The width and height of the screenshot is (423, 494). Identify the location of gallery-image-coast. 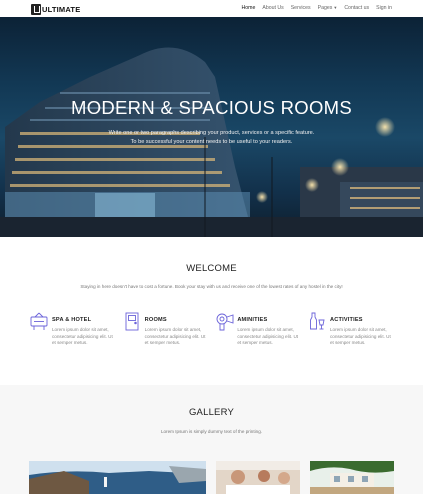
(117, 477).